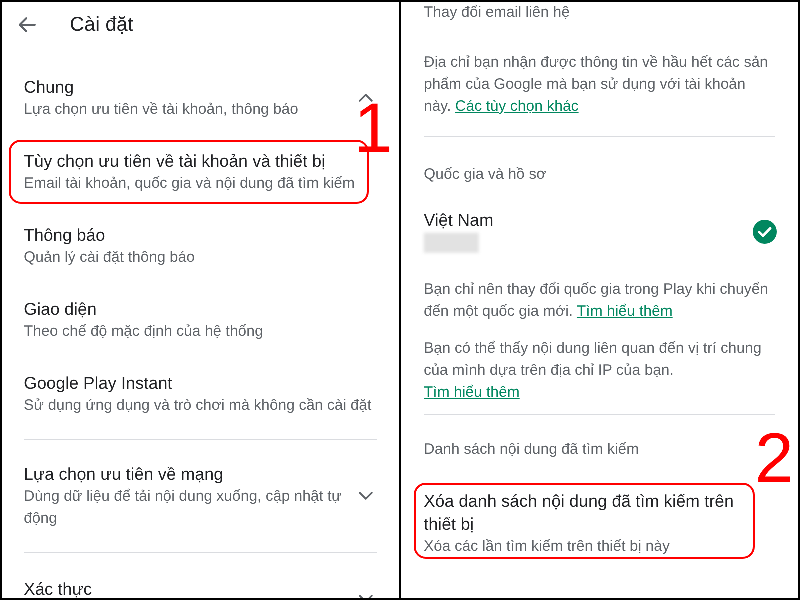  What do you see at coordinates (497, 13) in the screenshot?
I see `setting-description: Thay đổi email liên hệ` at bounding box center [497, 13].